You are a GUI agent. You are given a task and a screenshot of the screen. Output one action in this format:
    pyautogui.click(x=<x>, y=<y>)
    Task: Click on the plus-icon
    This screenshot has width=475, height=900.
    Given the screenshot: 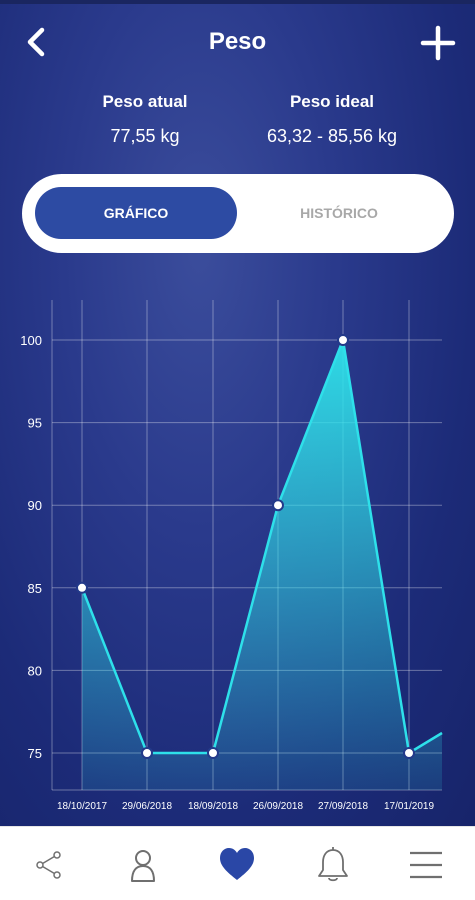 What is the action you would take?
    pyautogui.click(x=438, y=43)
    